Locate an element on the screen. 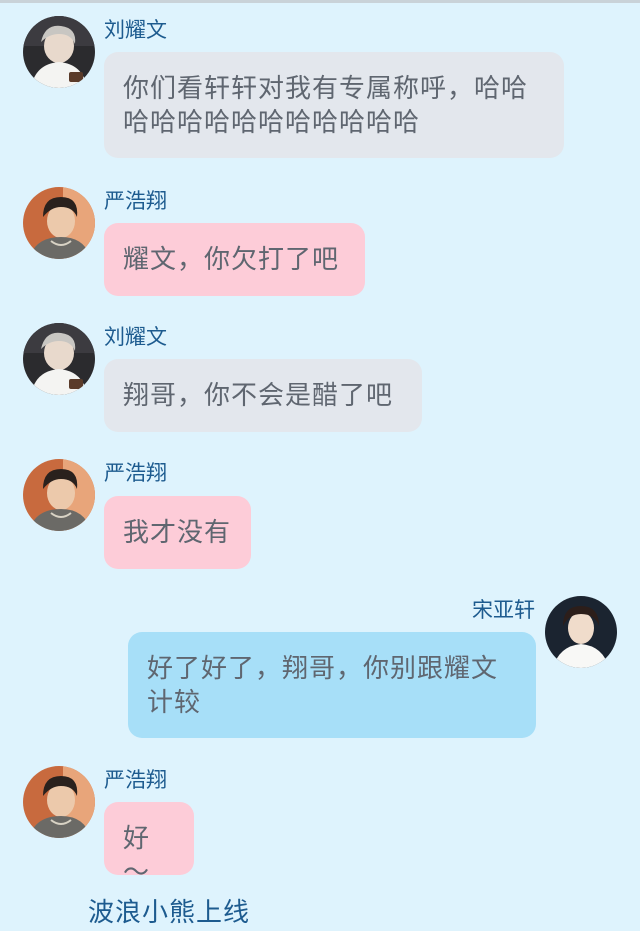 The width and height of the screenshot is (640, 931). footer-caption: 波浪小熊上线 is located at coordinates (169, 913).